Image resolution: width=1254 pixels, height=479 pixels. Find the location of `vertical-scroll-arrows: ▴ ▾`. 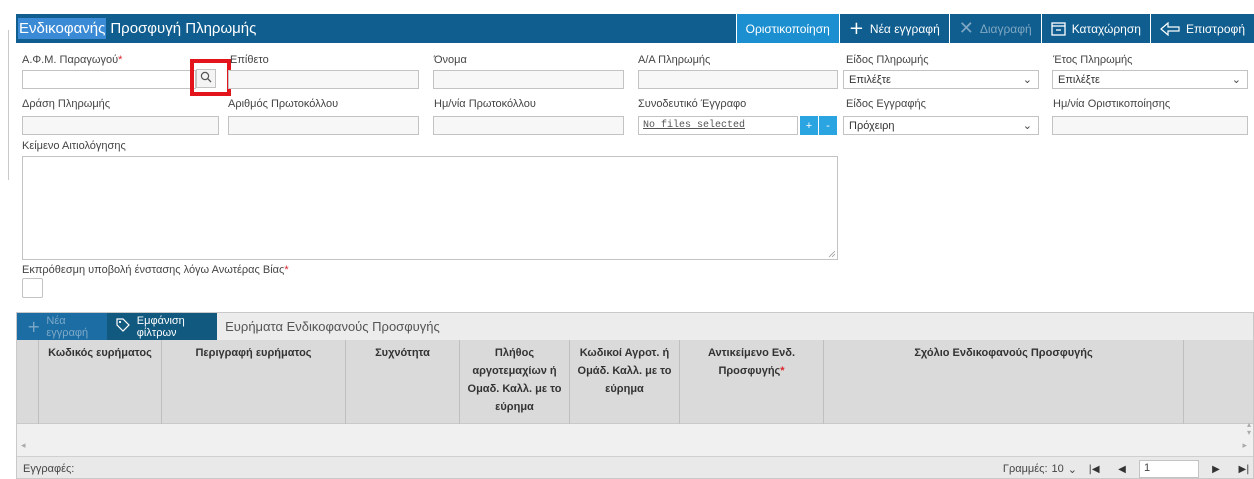

vertical-scroll-arrows: ▴ ▾ is located at coordinates (1249, 429).